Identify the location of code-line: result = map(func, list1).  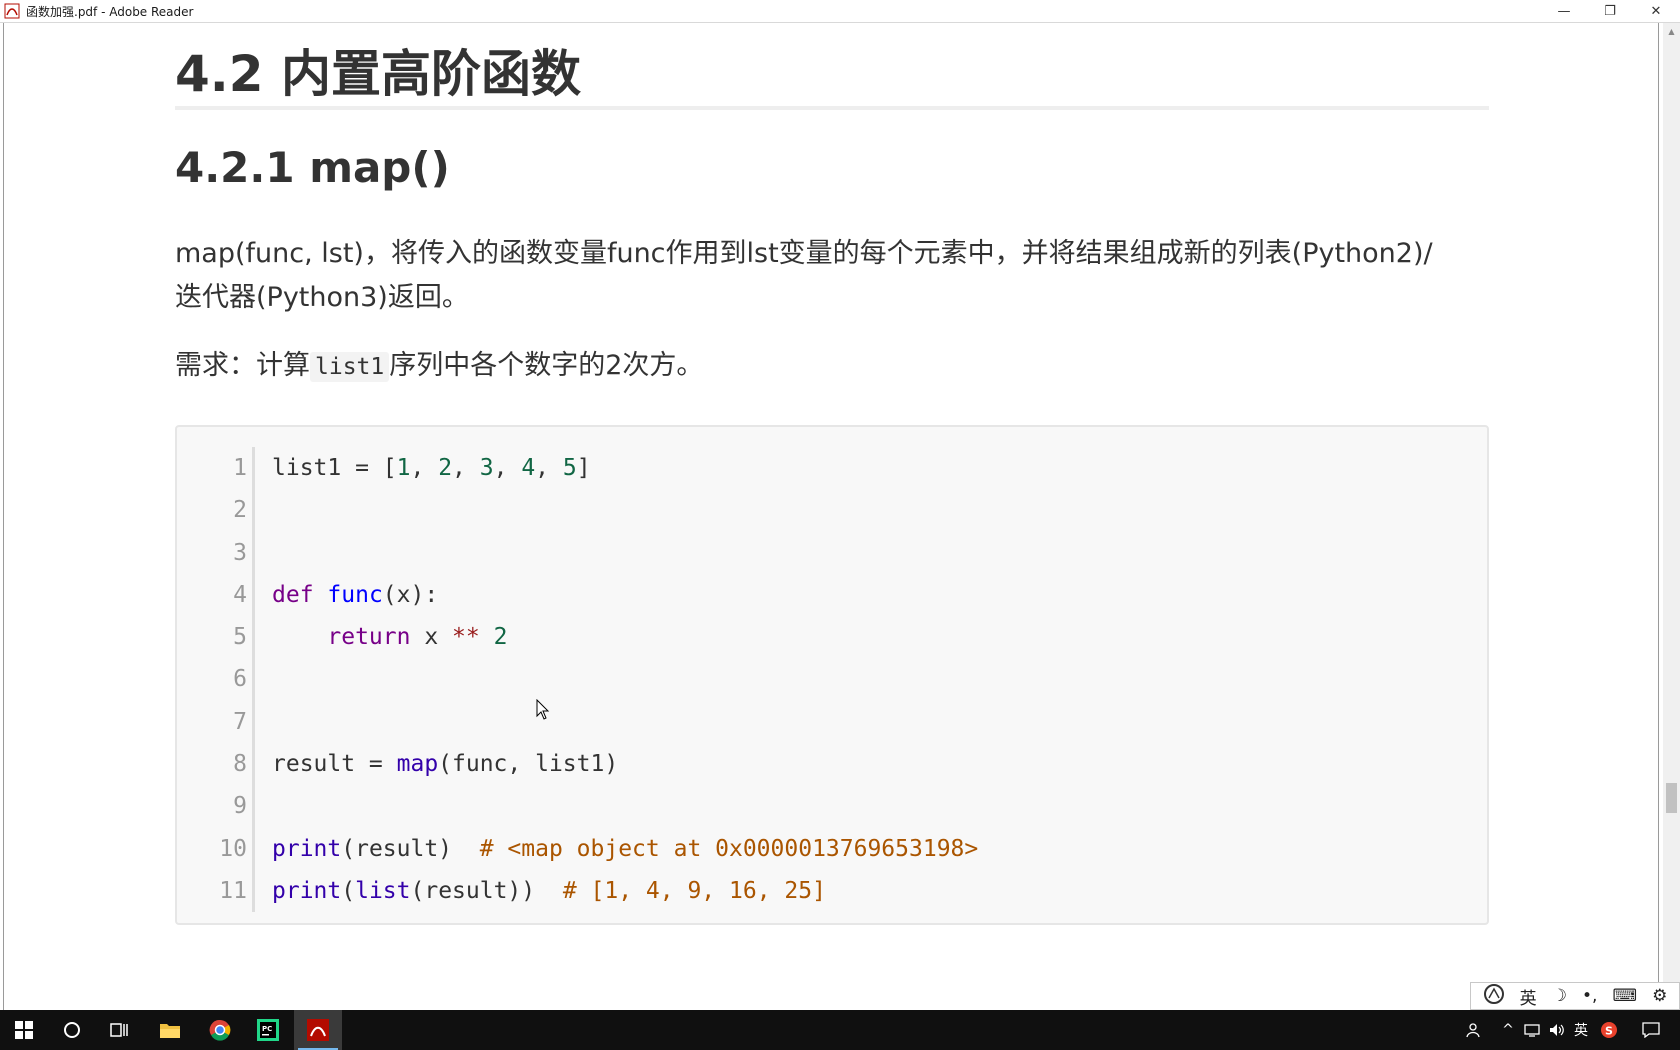
(625, 764).